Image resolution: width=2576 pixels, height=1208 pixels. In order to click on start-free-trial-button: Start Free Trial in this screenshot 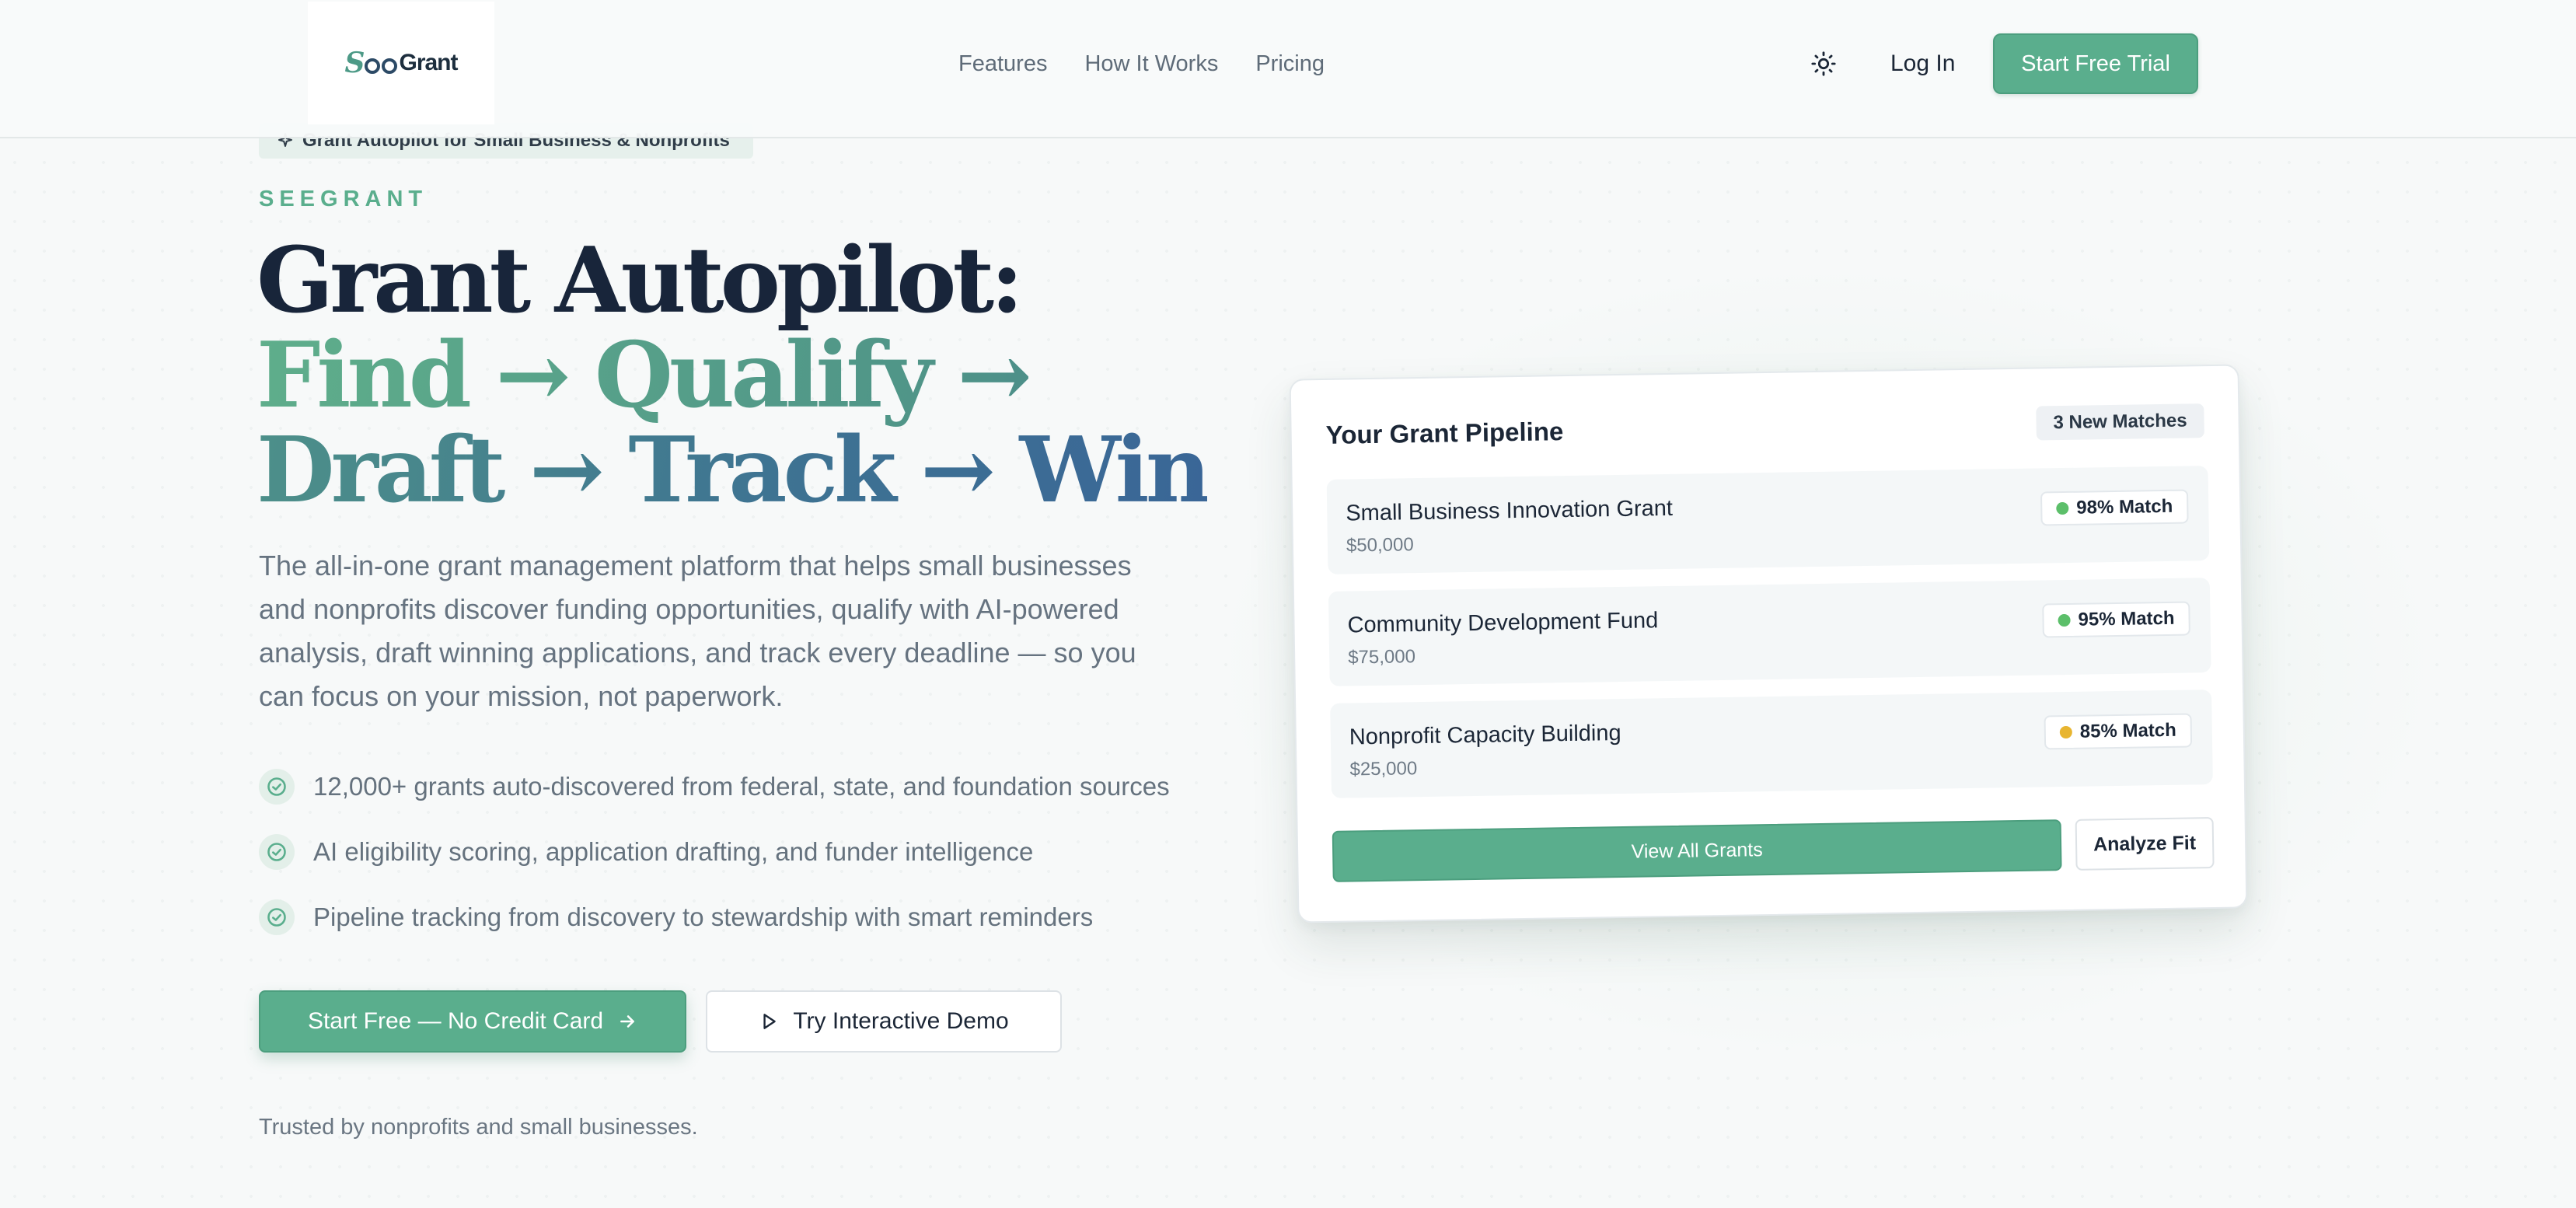, I will do `click(2096, 63)`.